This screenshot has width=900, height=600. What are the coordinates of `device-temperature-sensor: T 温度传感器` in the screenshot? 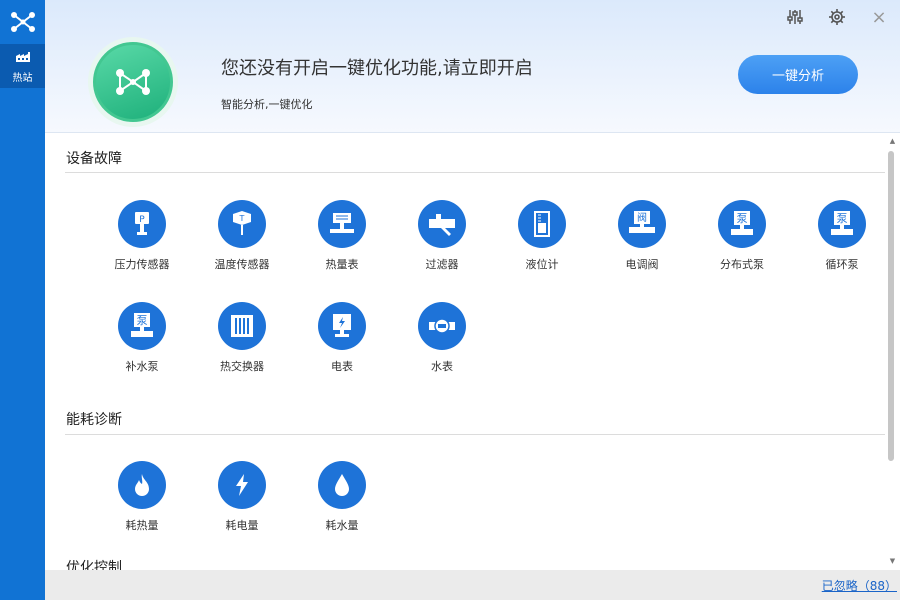 It's located at (242, 240).